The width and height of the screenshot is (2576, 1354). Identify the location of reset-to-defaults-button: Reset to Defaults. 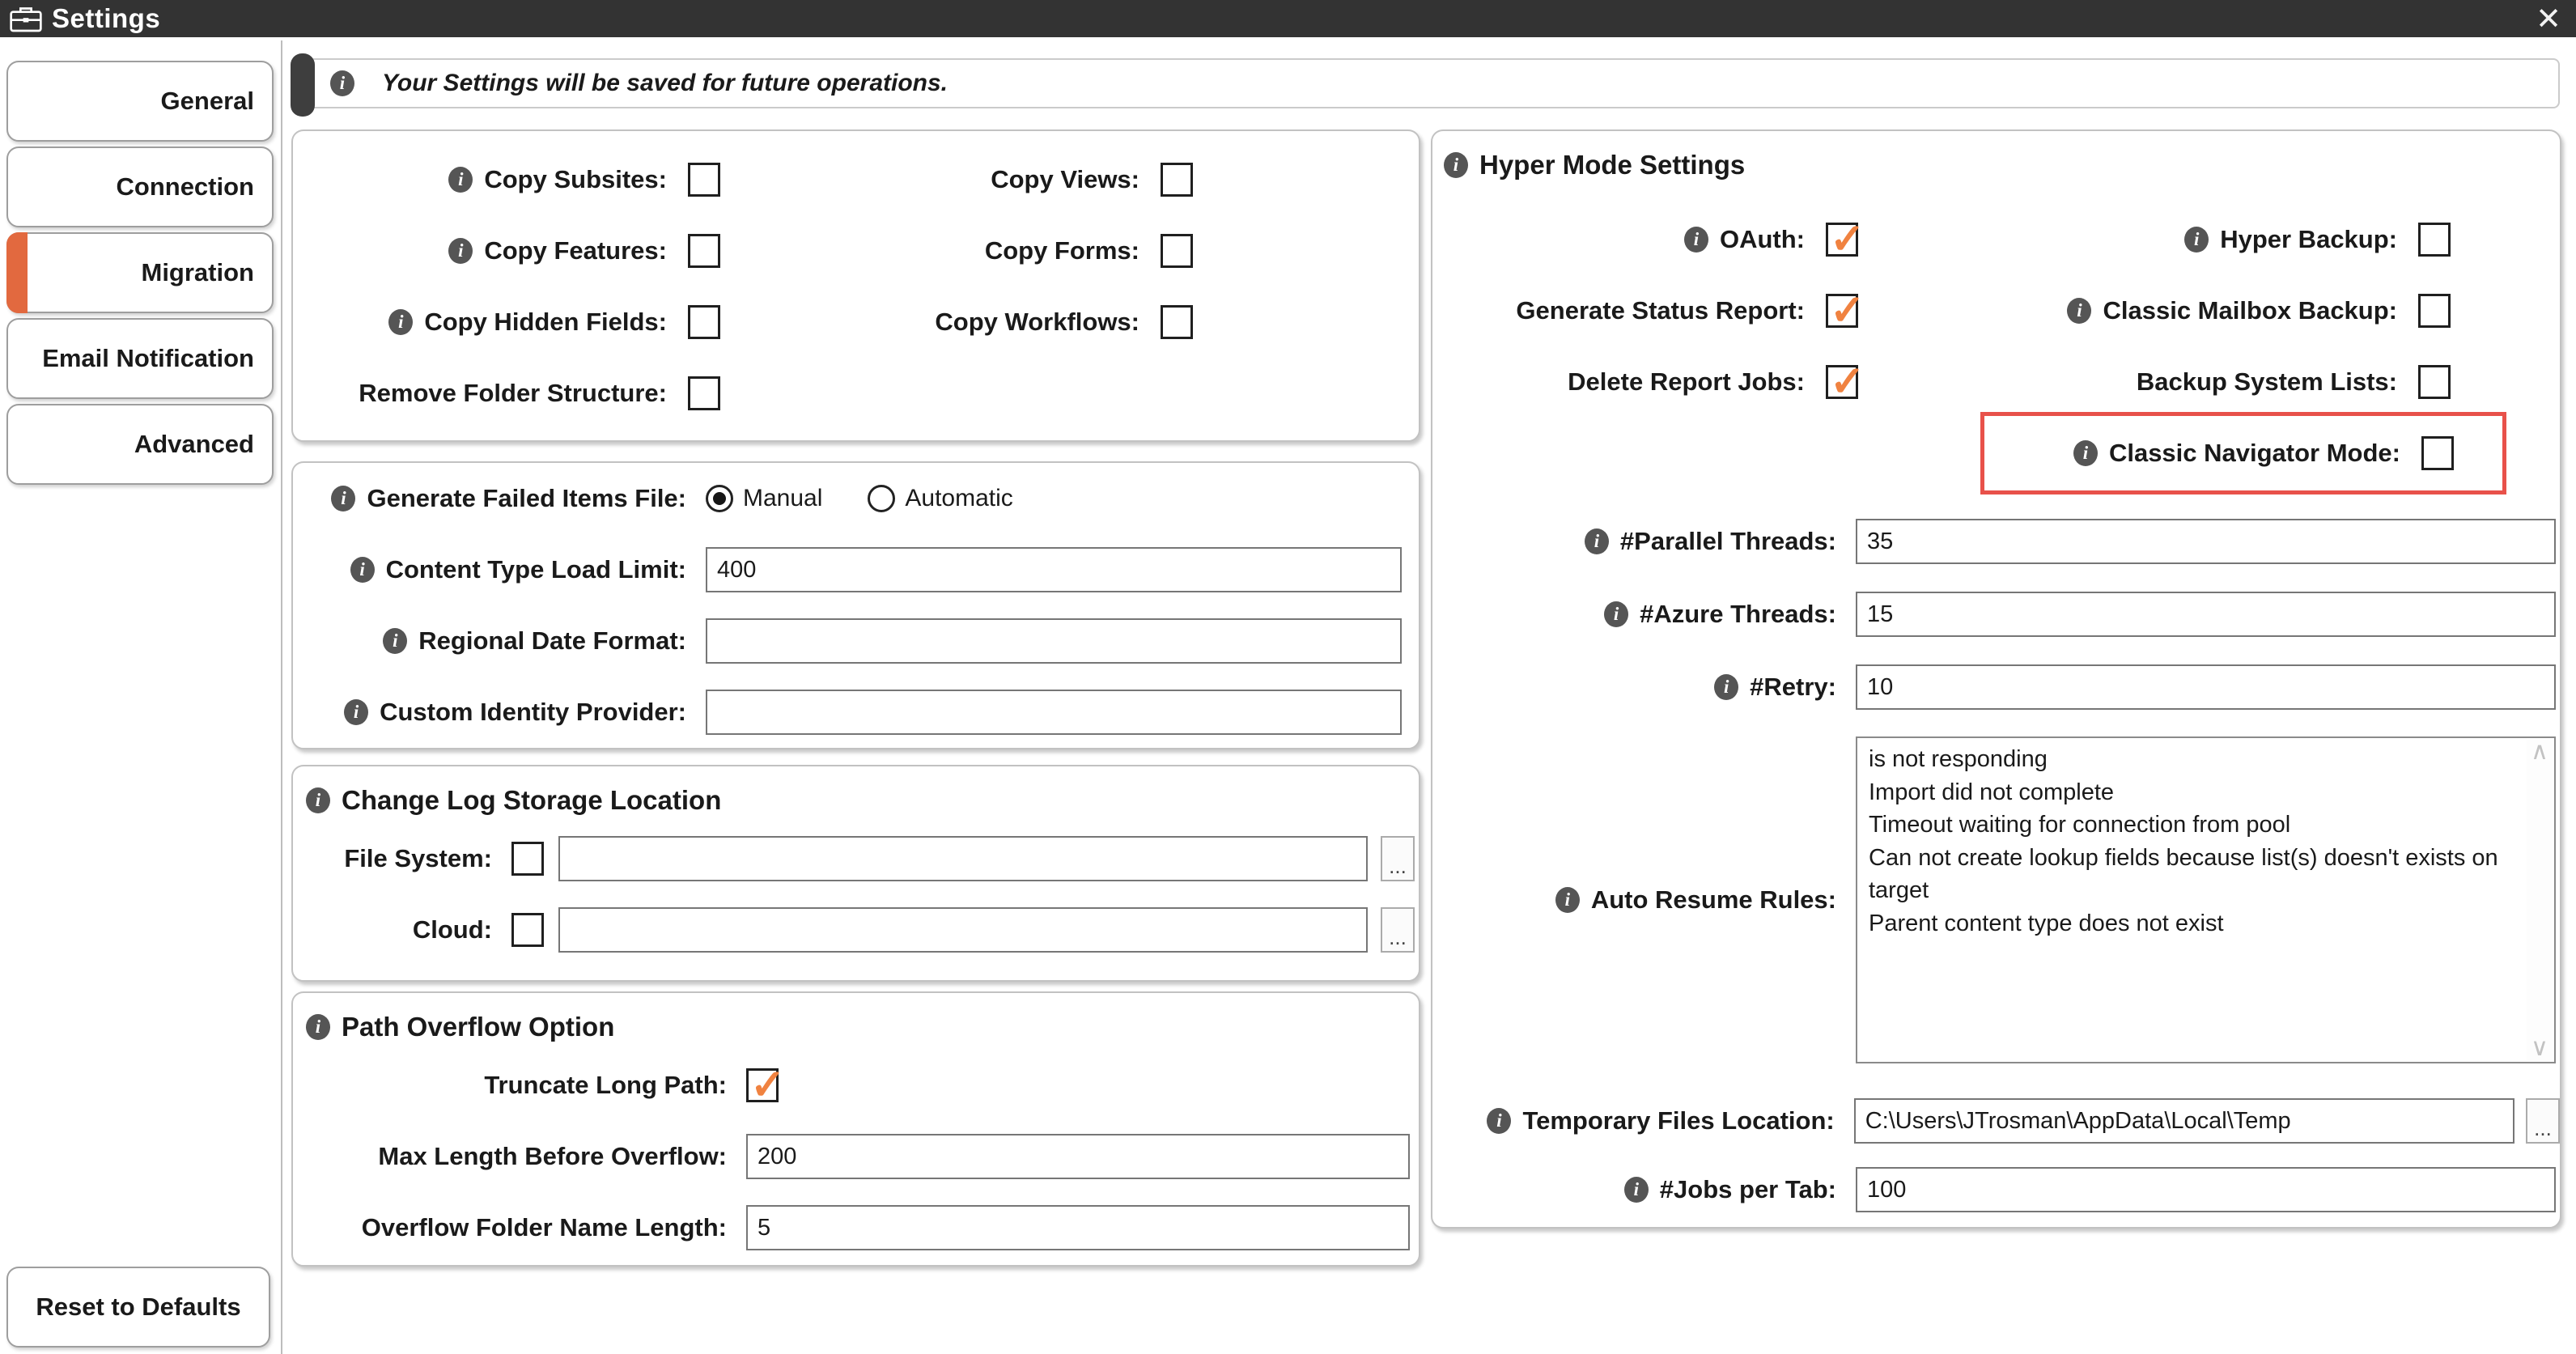
(138, 1307).